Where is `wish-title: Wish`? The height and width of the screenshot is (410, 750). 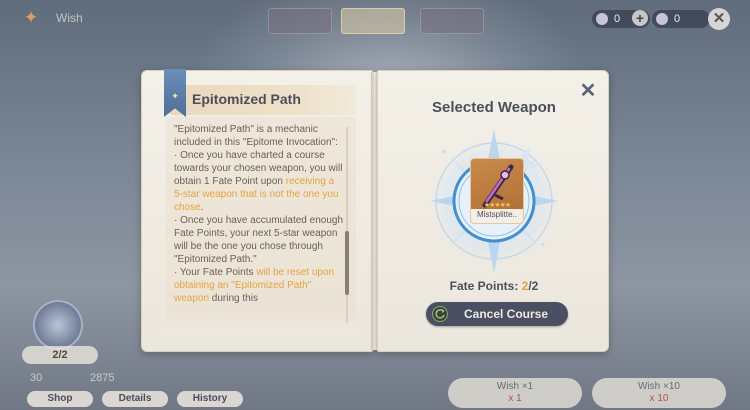
wish-title: Wish is located at coordinates (69, 18).